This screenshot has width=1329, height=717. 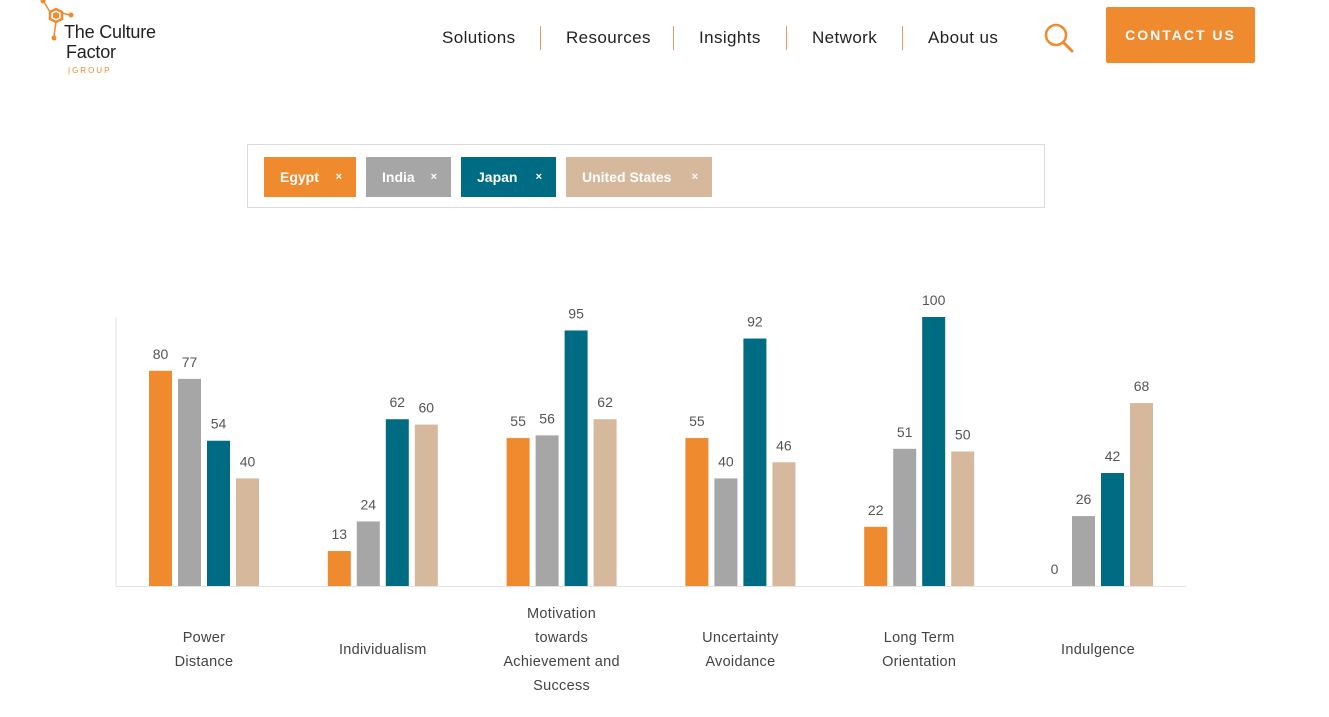 What do you see at coordinates (963, 435) in the screenshot?
I see `data-label: 50` at bounding box center [963, 435].